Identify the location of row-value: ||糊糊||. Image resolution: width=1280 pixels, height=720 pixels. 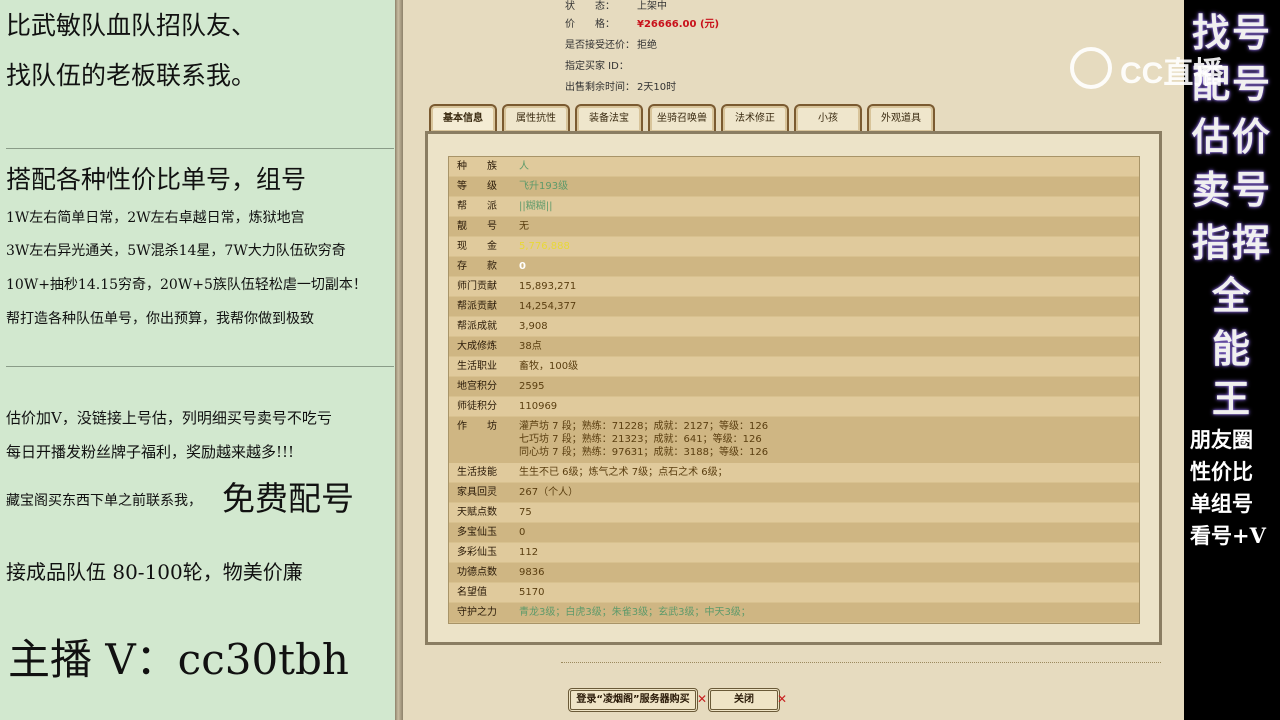
(536, 206).